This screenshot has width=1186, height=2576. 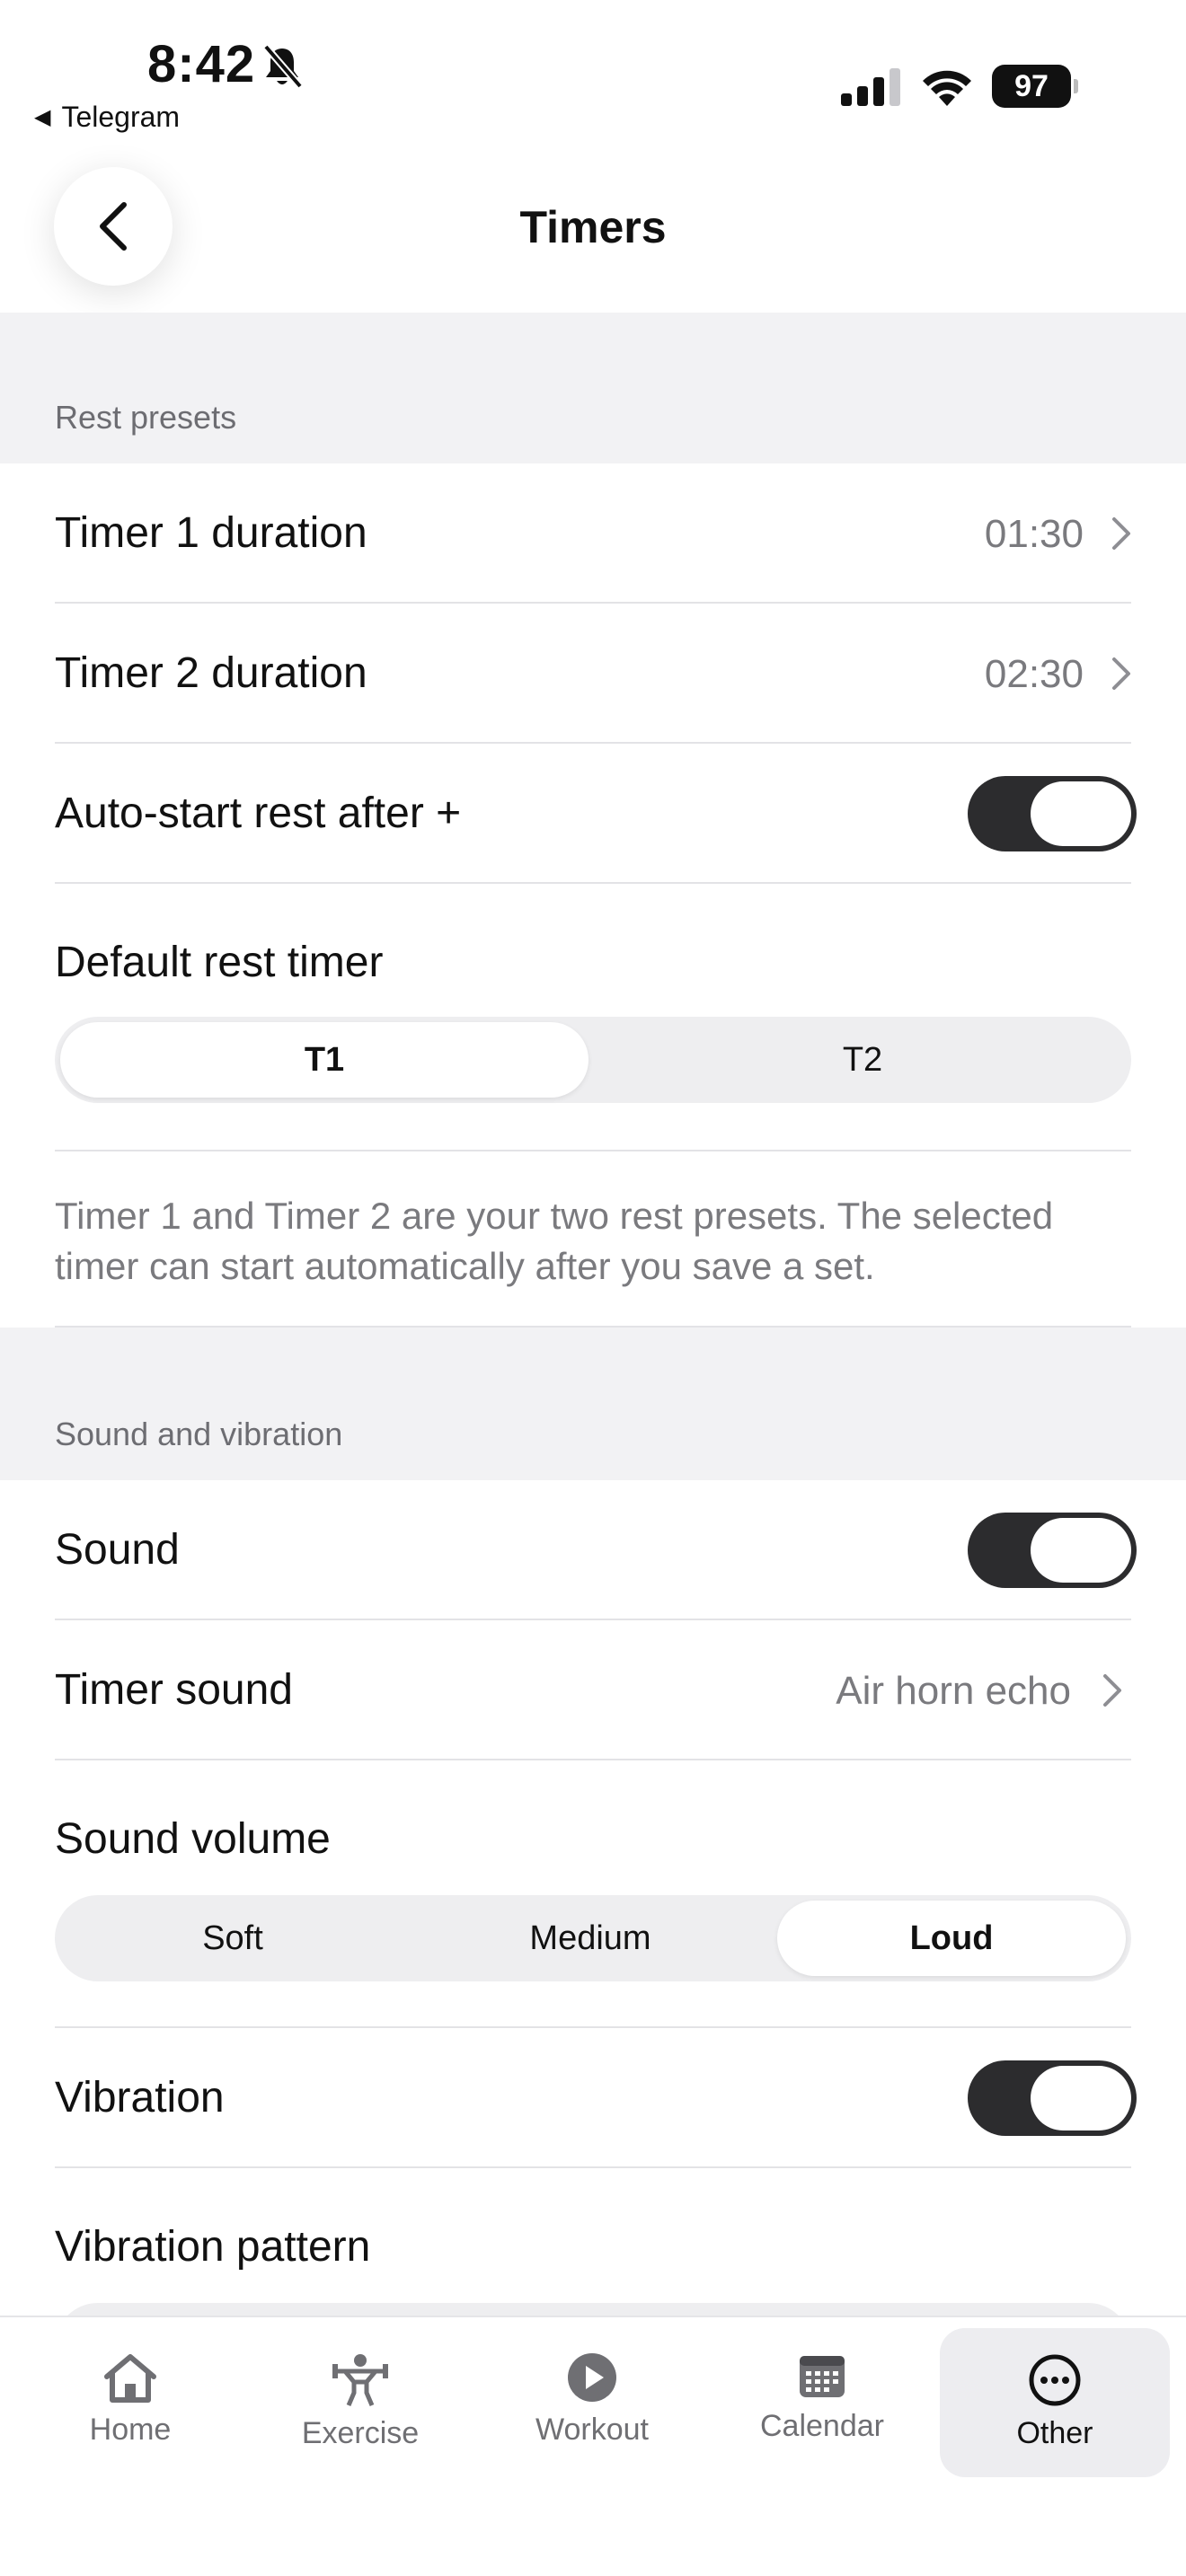 I want to click on play-circle-icon, so click(x=592, y=2377).